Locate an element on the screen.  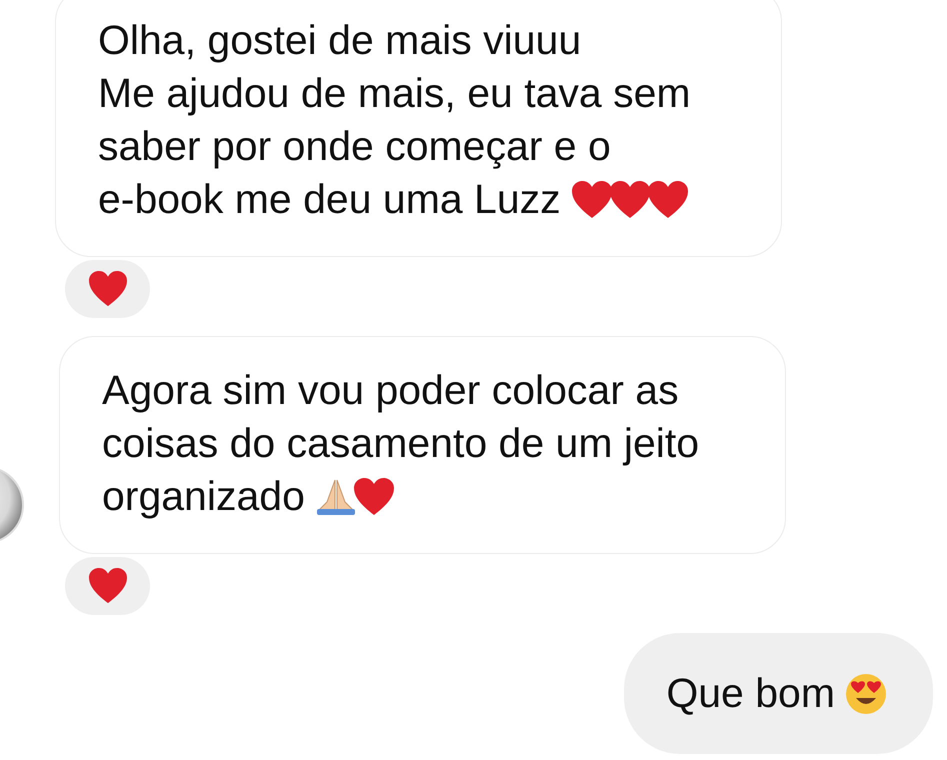
message-text: e-book me deu uma Luzz is located at coordinates (329, 199).